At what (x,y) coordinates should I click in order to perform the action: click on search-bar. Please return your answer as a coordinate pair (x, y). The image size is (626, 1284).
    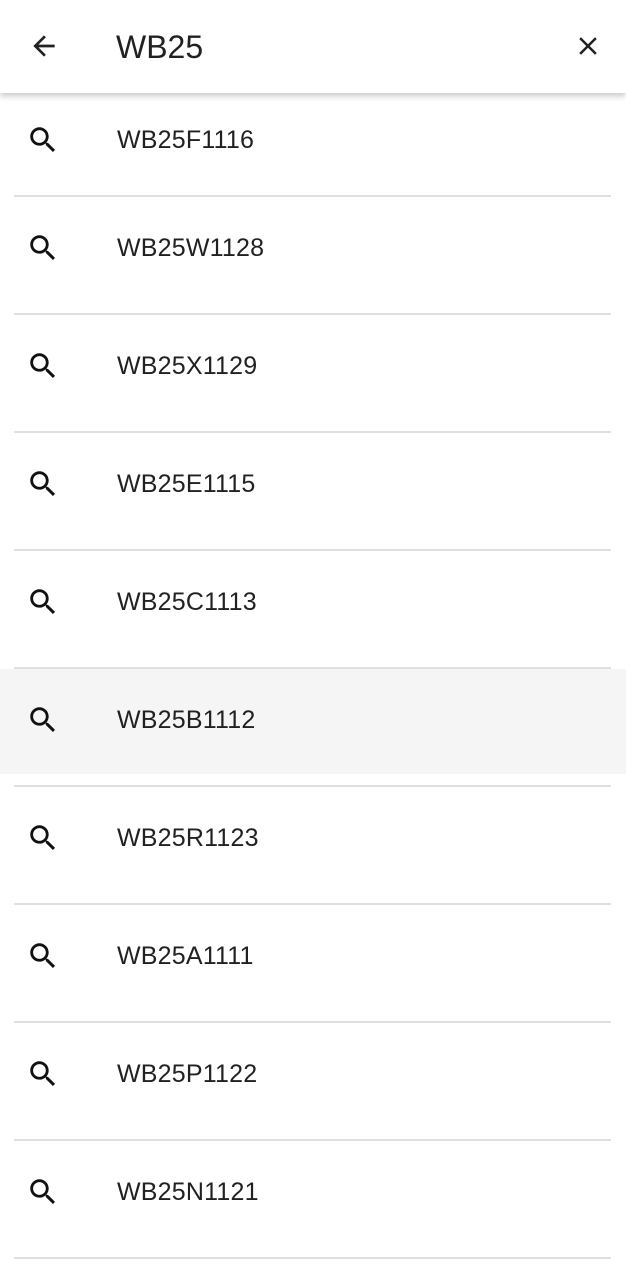
    Looking at the image, I should click on (313, 46).